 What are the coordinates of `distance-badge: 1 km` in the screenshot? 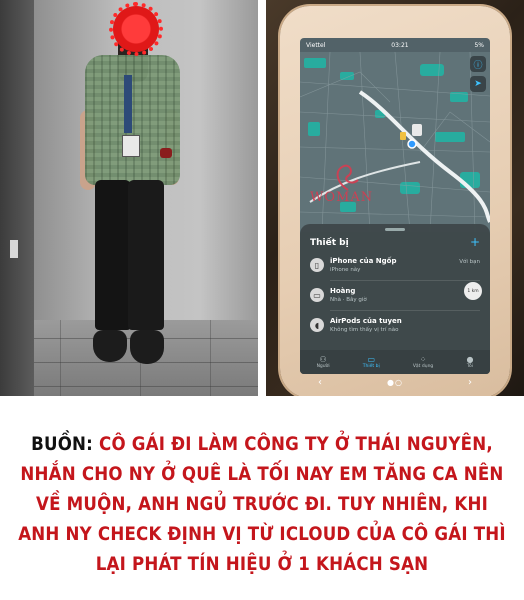 It's located at (473, 291).